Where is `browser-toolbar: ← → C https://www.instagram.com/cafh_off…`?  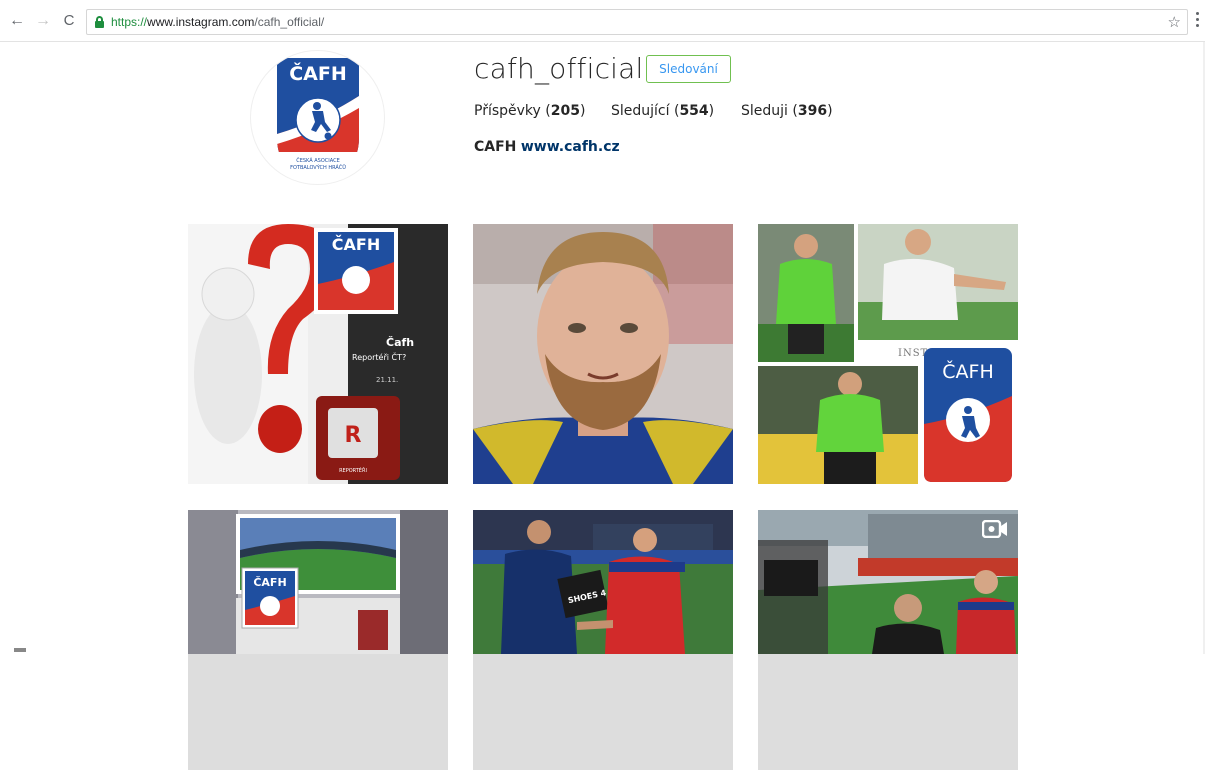
browser-toolbar: ← → C https://www.instagram.com/cafh_off… is located at coordinates (602, 21).